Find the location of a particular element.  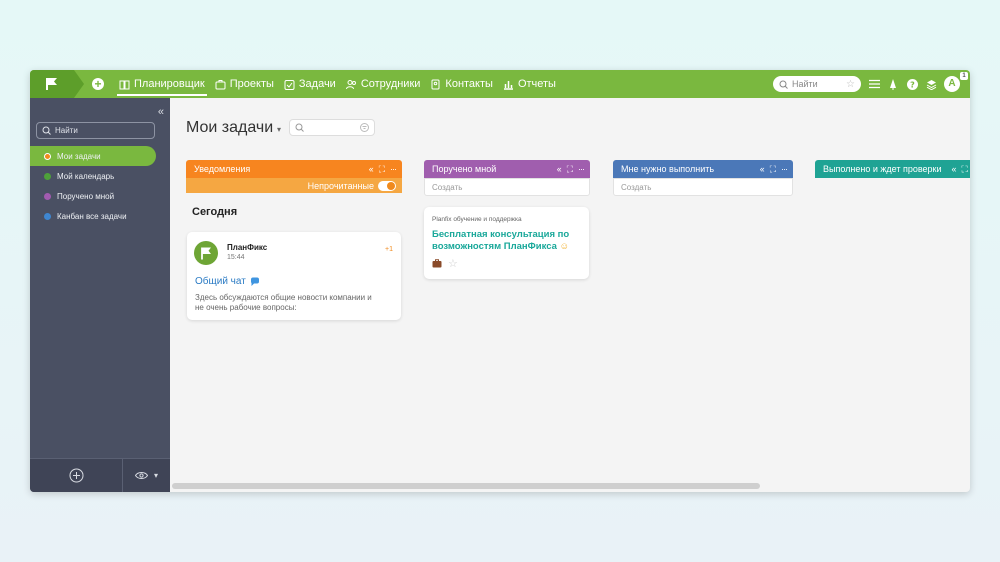

column-assigned-by-me: Поручено мной ‹‹ ⛶ ··· Создать is located at coordinates (507, 178).